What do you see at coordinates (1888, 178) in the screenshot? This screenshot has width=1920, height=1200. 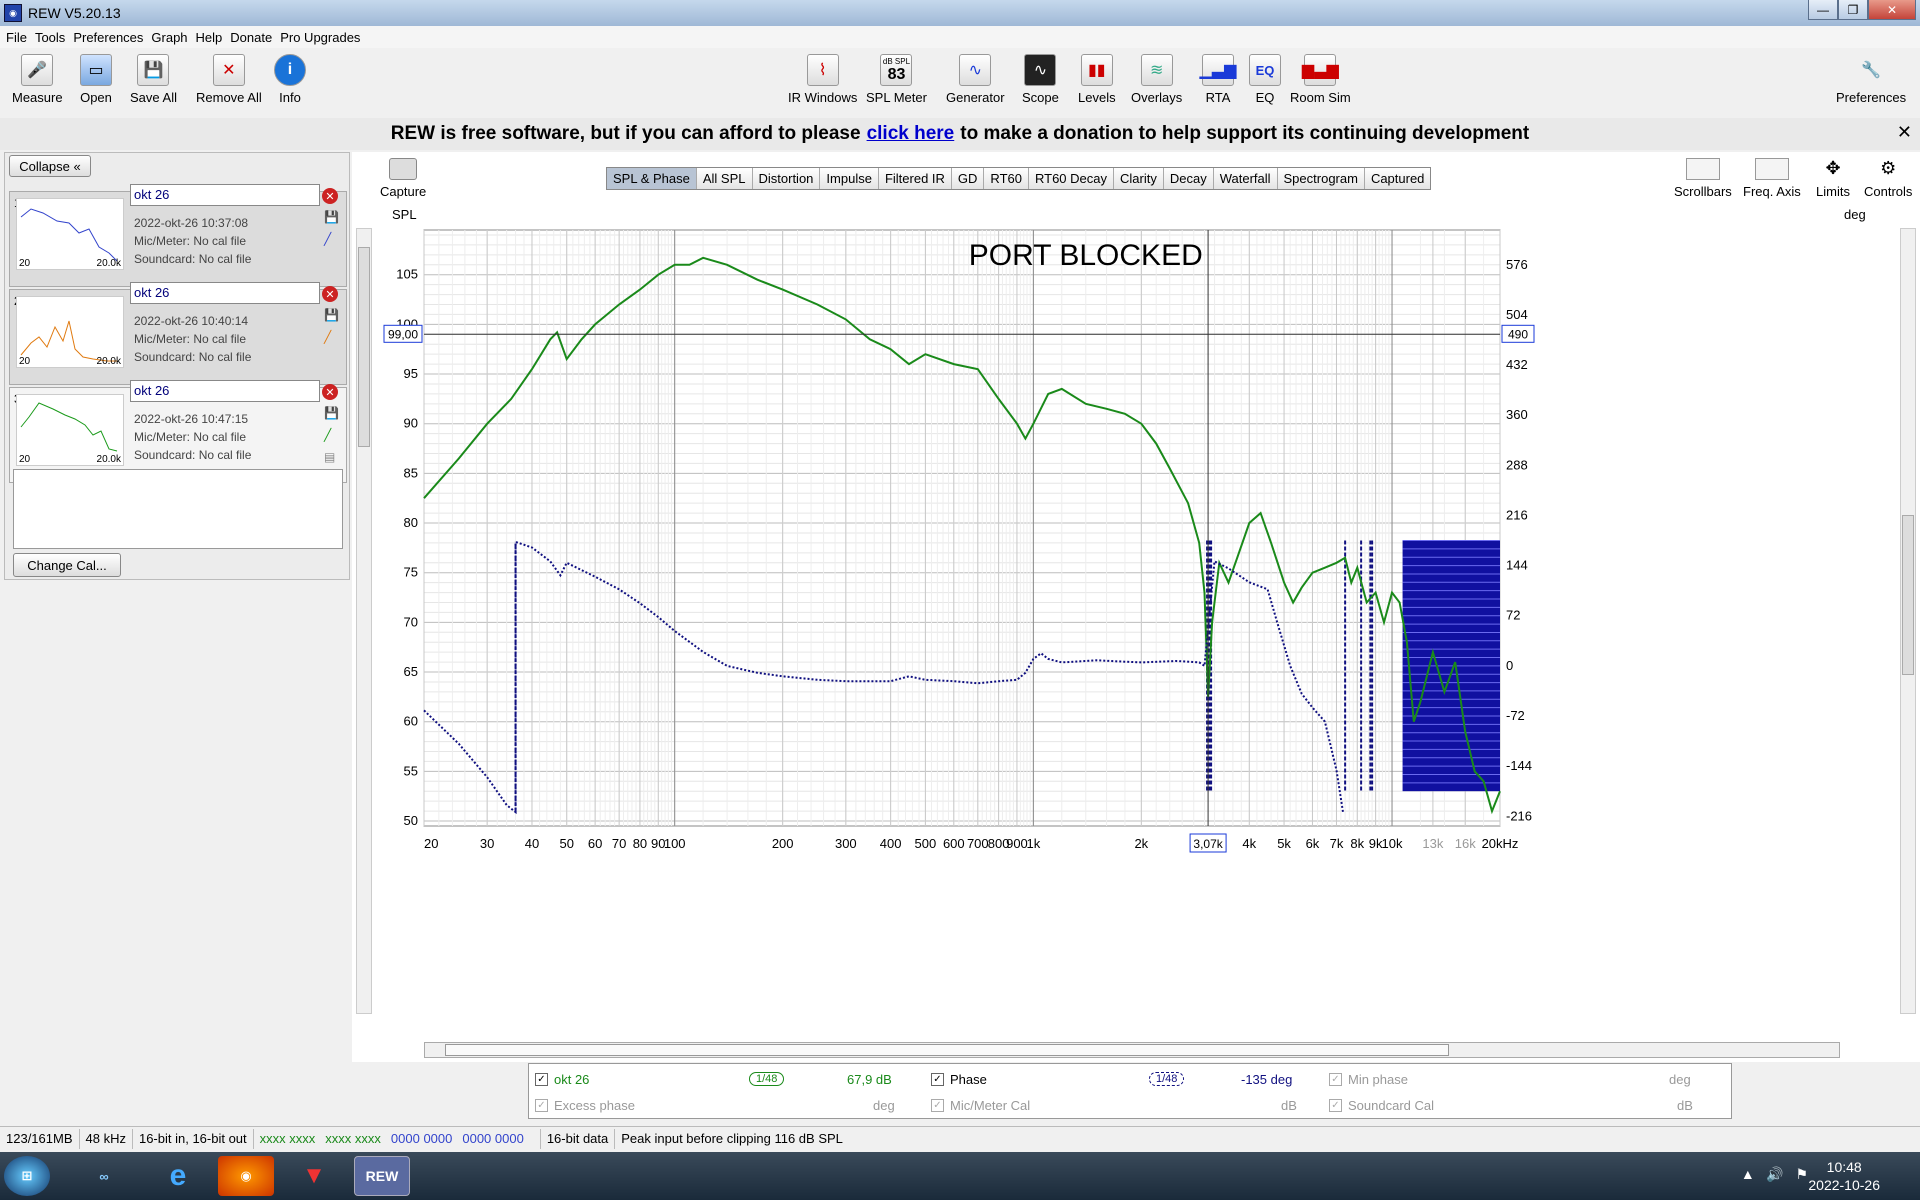 I see `controls-button: ⚙ Controls` at bounding box center [1888, 178].